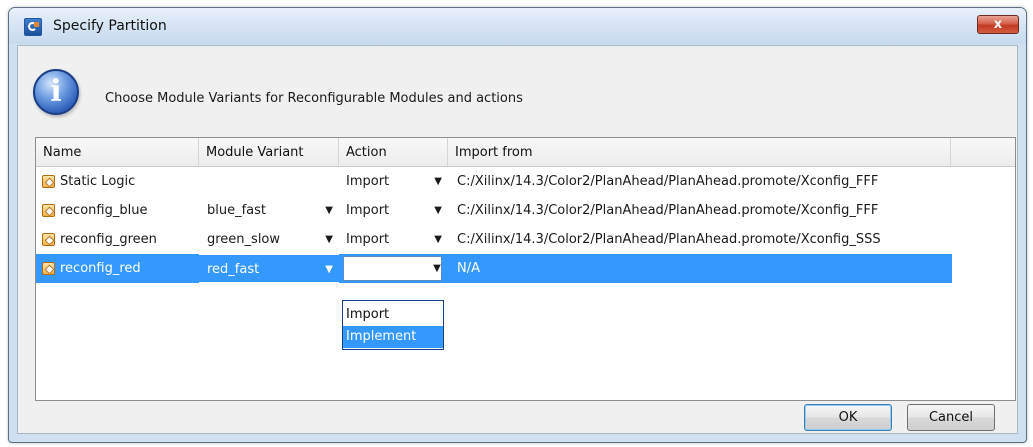  What do you see at coordinates (848, 417) in the screenshot?
I see `ok-button: OK` at bounding box center [848, 417].